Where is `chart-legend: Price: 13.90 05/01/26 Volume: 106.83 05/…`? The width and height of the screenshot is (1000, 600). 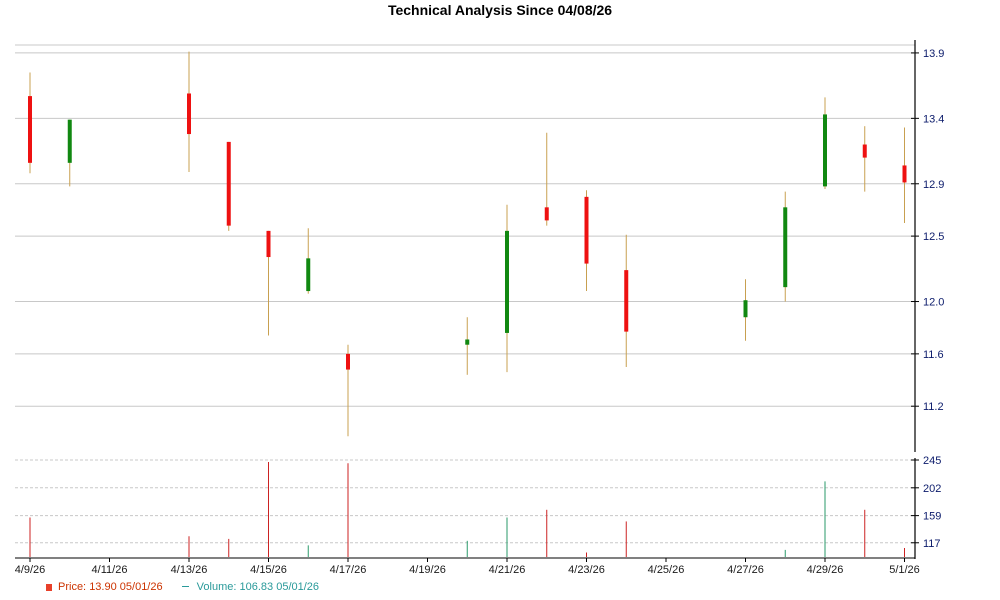 chart-legend: Price: 13.90 05/01/26 Volume: 106.83 05/… is located at coordinates (190, 587).